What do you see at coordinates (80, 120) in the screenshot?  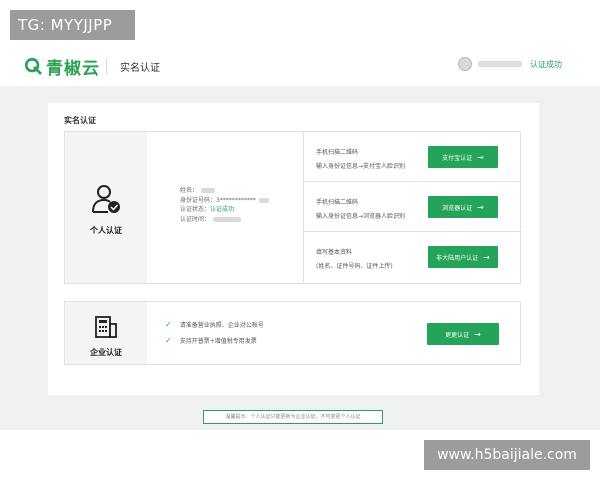 I see `card-title: 实名认证` at bounding box center [80, 120].